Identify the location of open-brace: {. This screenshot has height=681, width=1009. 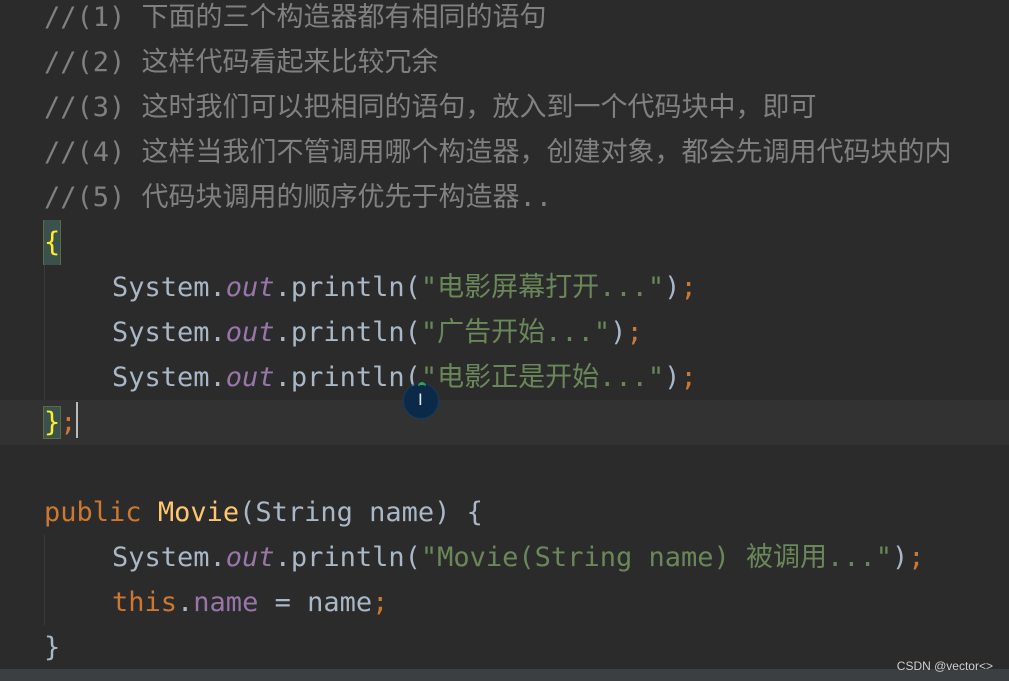
(52, 242).